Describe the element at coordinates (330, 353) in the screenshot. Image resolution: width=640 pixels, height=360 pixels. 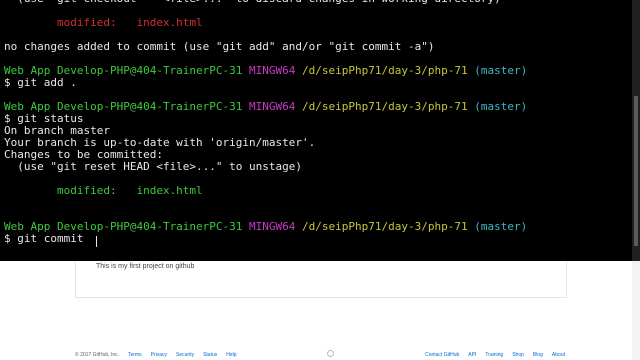
I see `github-octocat-icon` at that location.